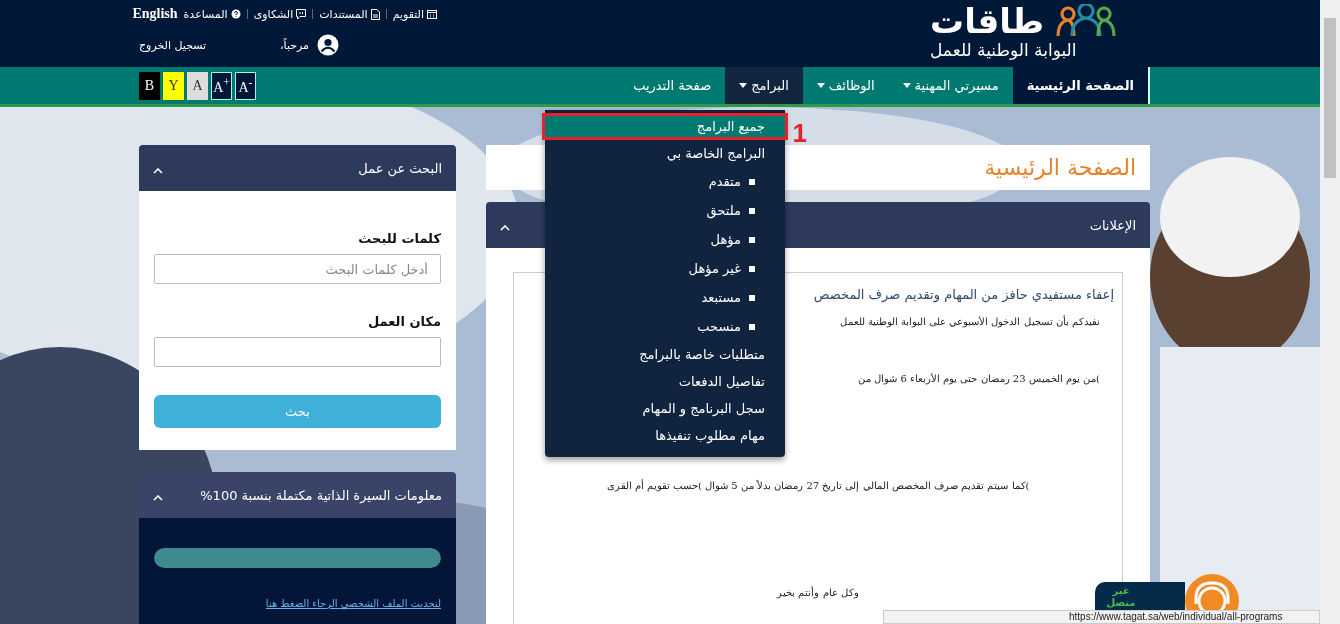  Describe the element at coordinates (212, 14) in the screenshot. I see `top-link: المساعدة` at that location.